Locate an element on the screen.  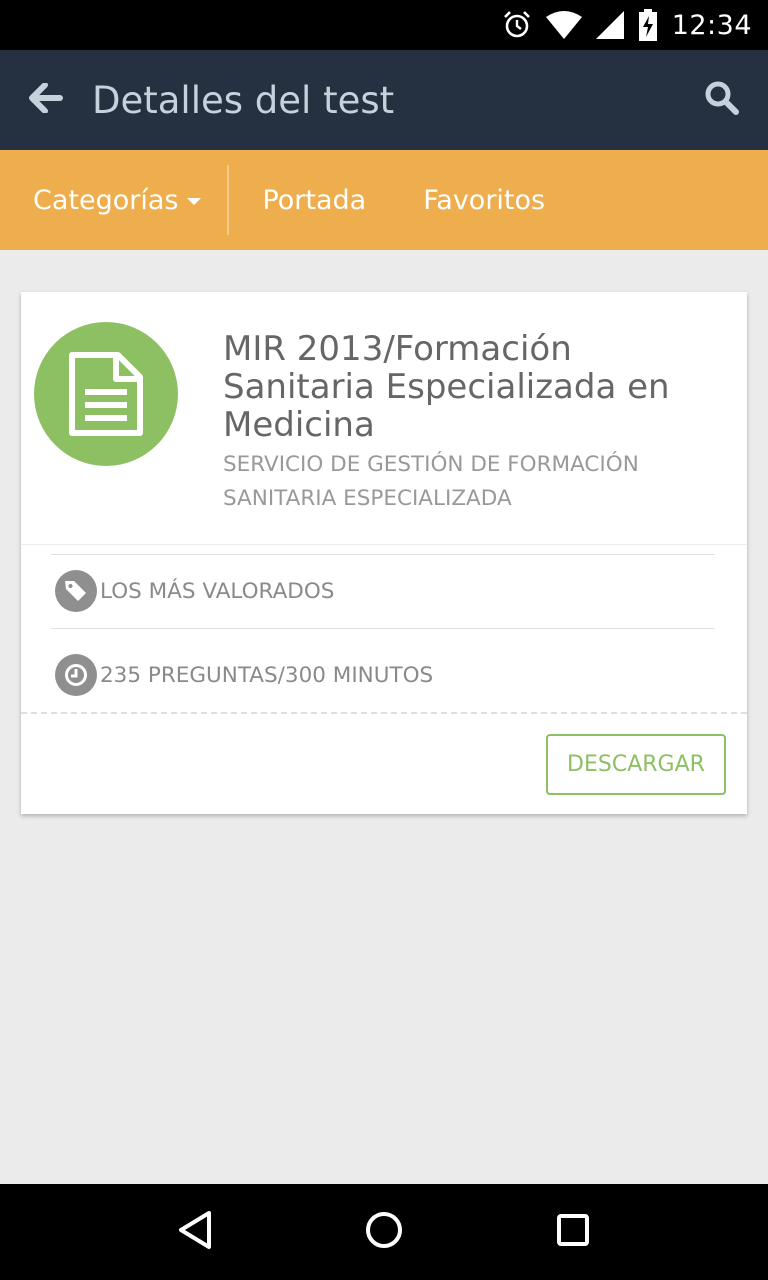
card-divider is located at coordinates (384, 544).